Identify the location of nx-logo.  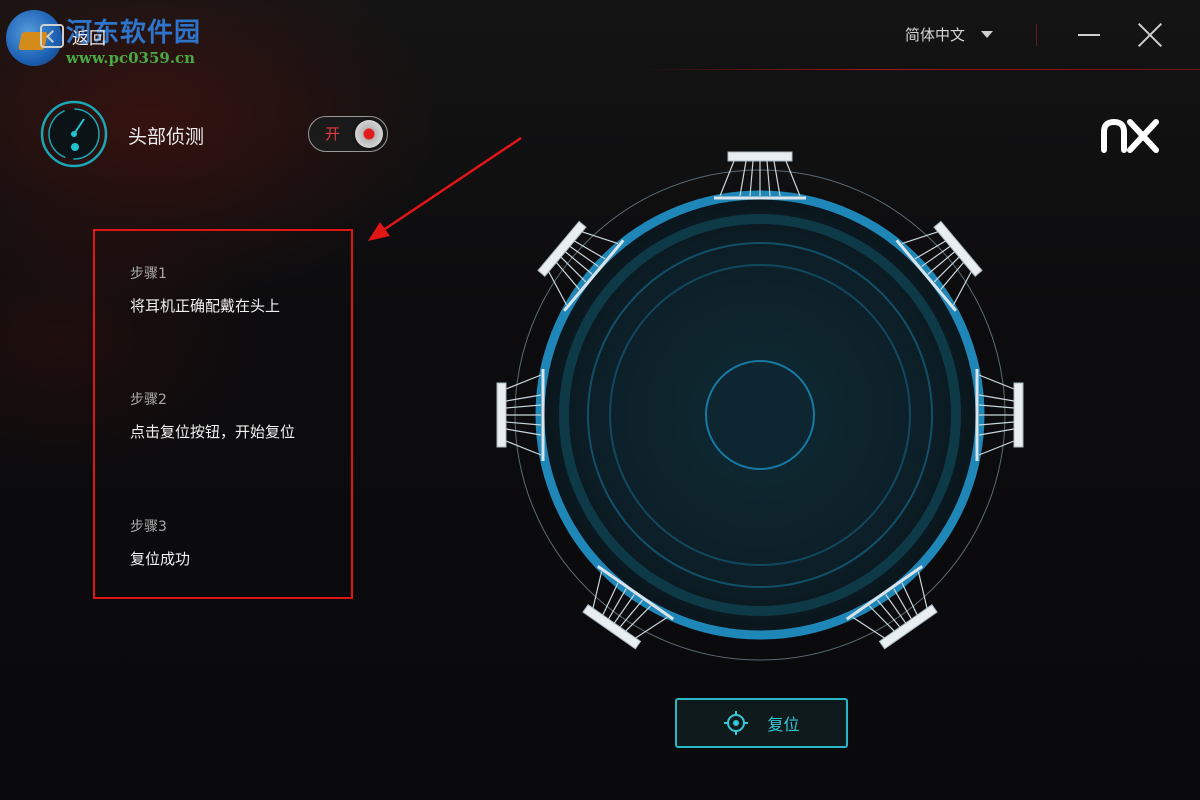
(1130, 135).